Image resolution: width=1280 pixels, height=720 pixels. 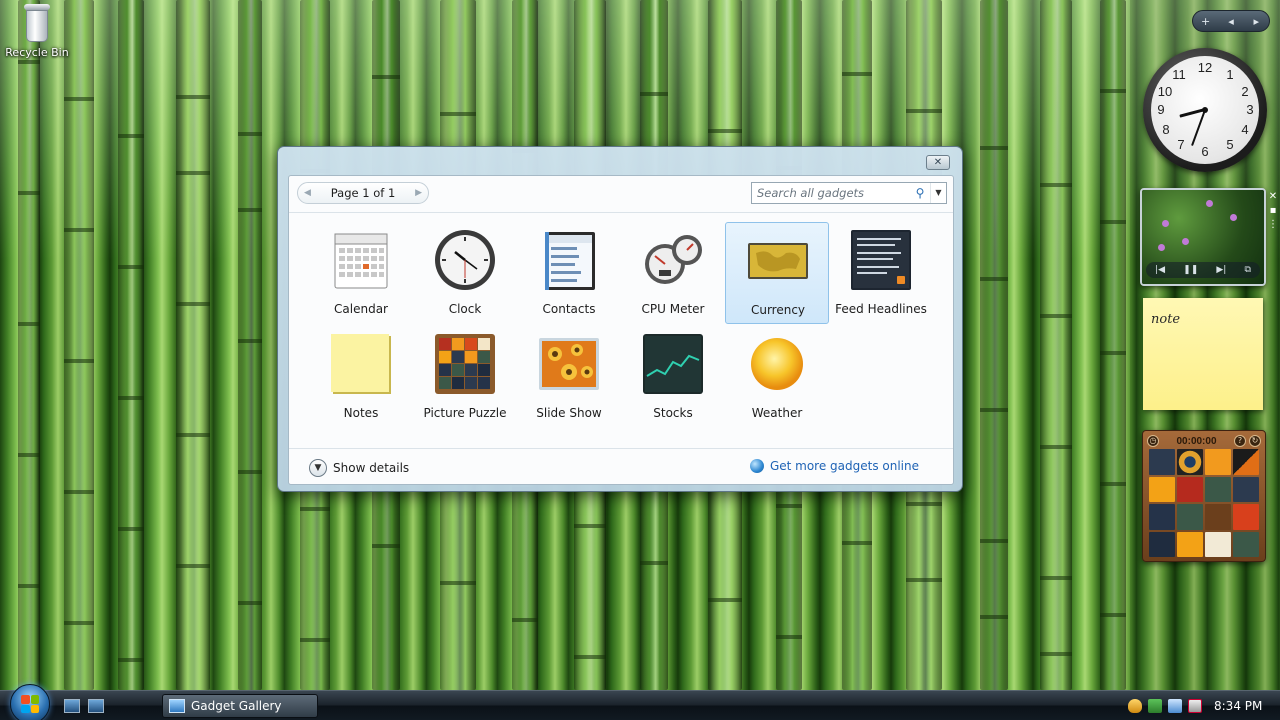 What do you see at coordinates (37, 24) in the screenshot?
I see `recycle-bin-icon` at bounding box center [37, 24].